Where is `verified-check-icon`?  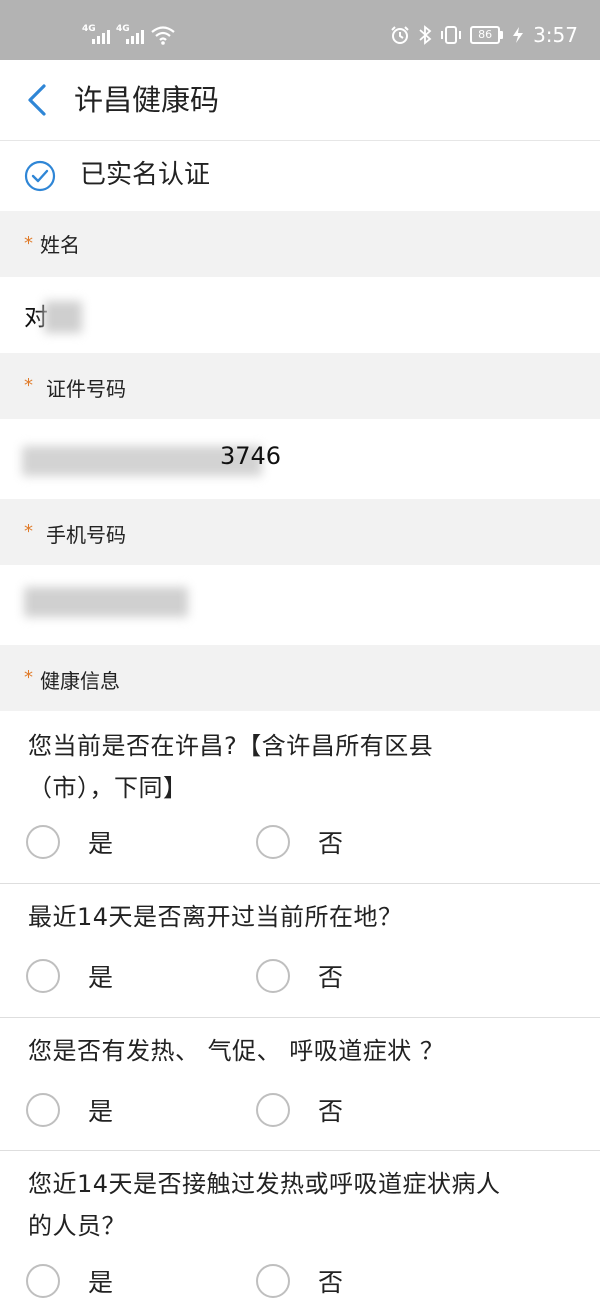 verified-check-icon is located at coordinates (40, 176).